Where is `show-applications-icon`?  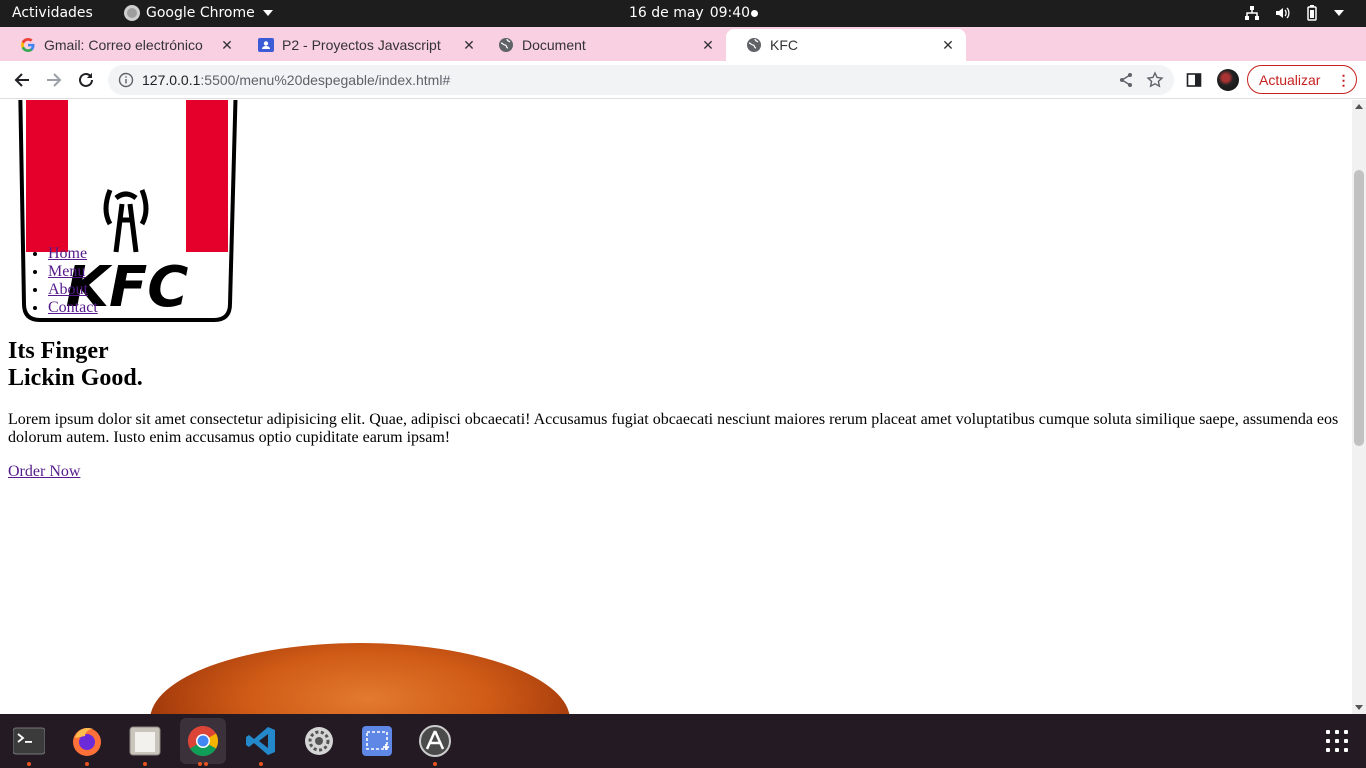
show-applications-icon is located at coordinates (1337, 741).